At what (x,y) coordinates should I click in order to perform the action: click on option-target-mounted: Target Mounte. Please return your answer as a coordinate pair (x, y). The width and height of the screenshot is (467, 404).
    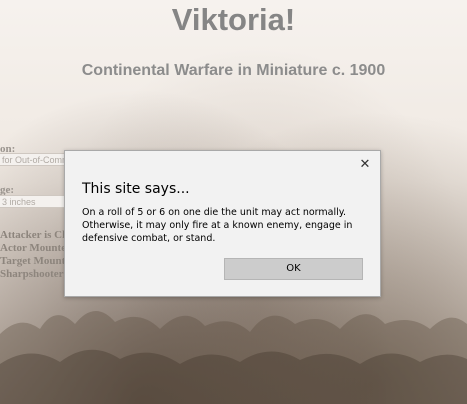
    Looking at the image, I should click on (35, 261).